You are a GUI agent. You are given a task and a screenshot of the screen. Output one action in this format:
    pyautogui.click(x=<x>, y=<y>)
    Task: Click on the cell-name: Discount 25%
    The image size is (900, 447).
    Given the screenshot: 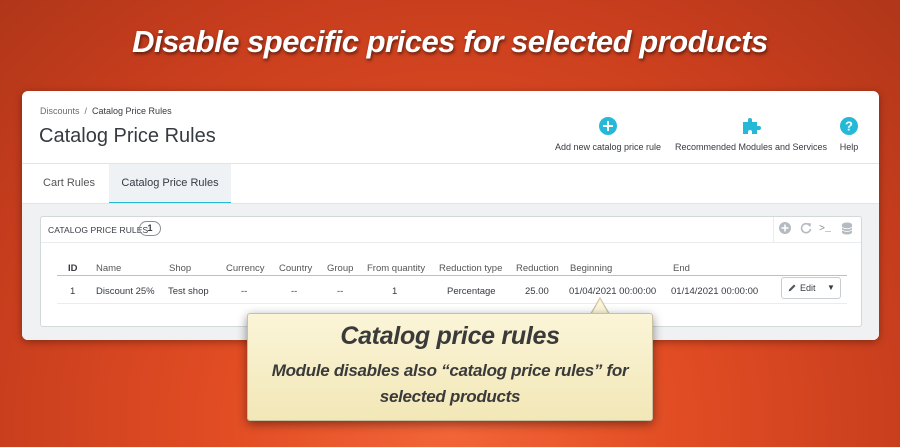 What is the action you would take?
    pyautogui.click(x=125, y=291)
    